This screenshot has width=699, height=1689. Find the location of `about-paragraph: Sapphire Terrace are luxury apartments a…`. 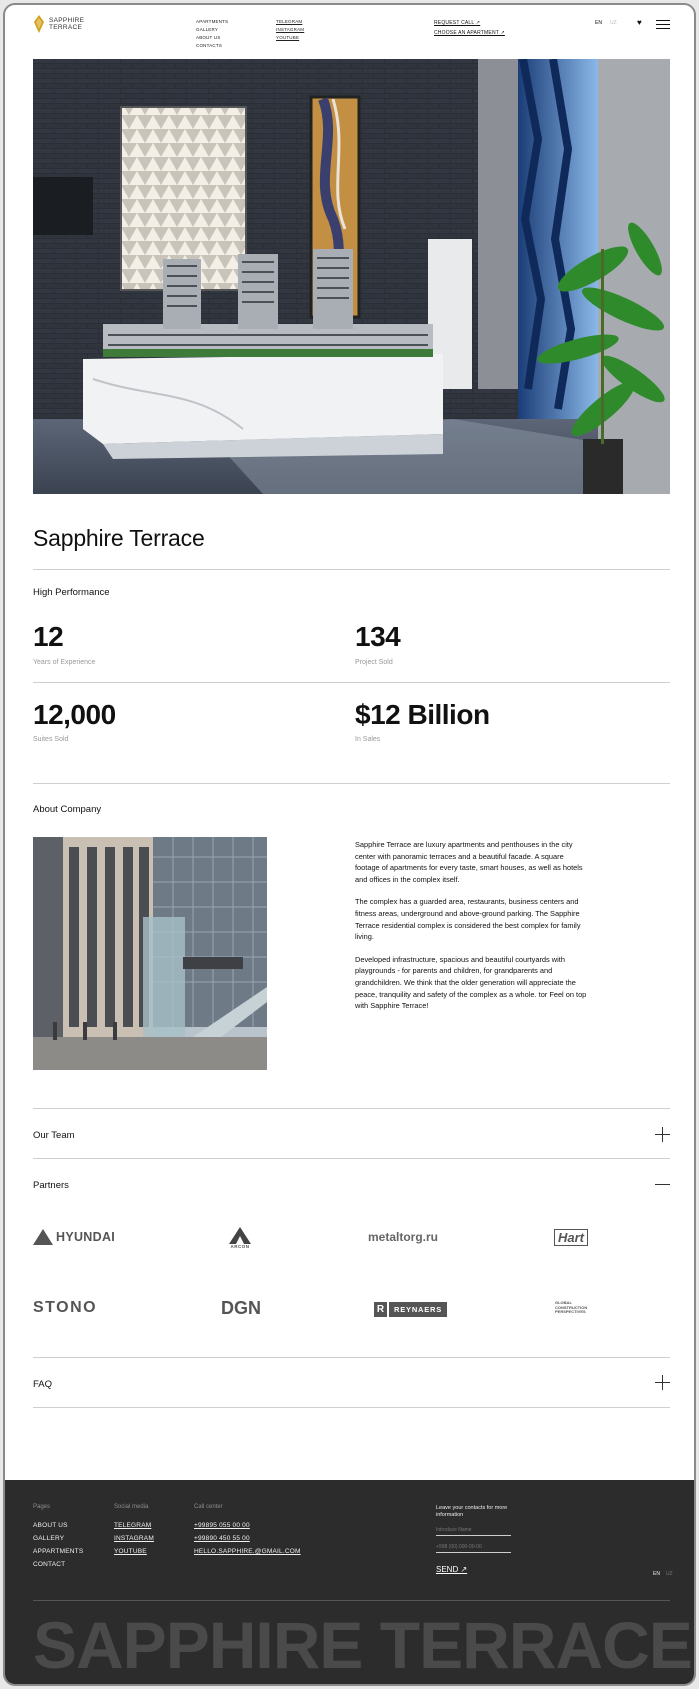

about-paragraph: Sapphire Terrace are luxury apartments a… is located at coordinates (469, 862).